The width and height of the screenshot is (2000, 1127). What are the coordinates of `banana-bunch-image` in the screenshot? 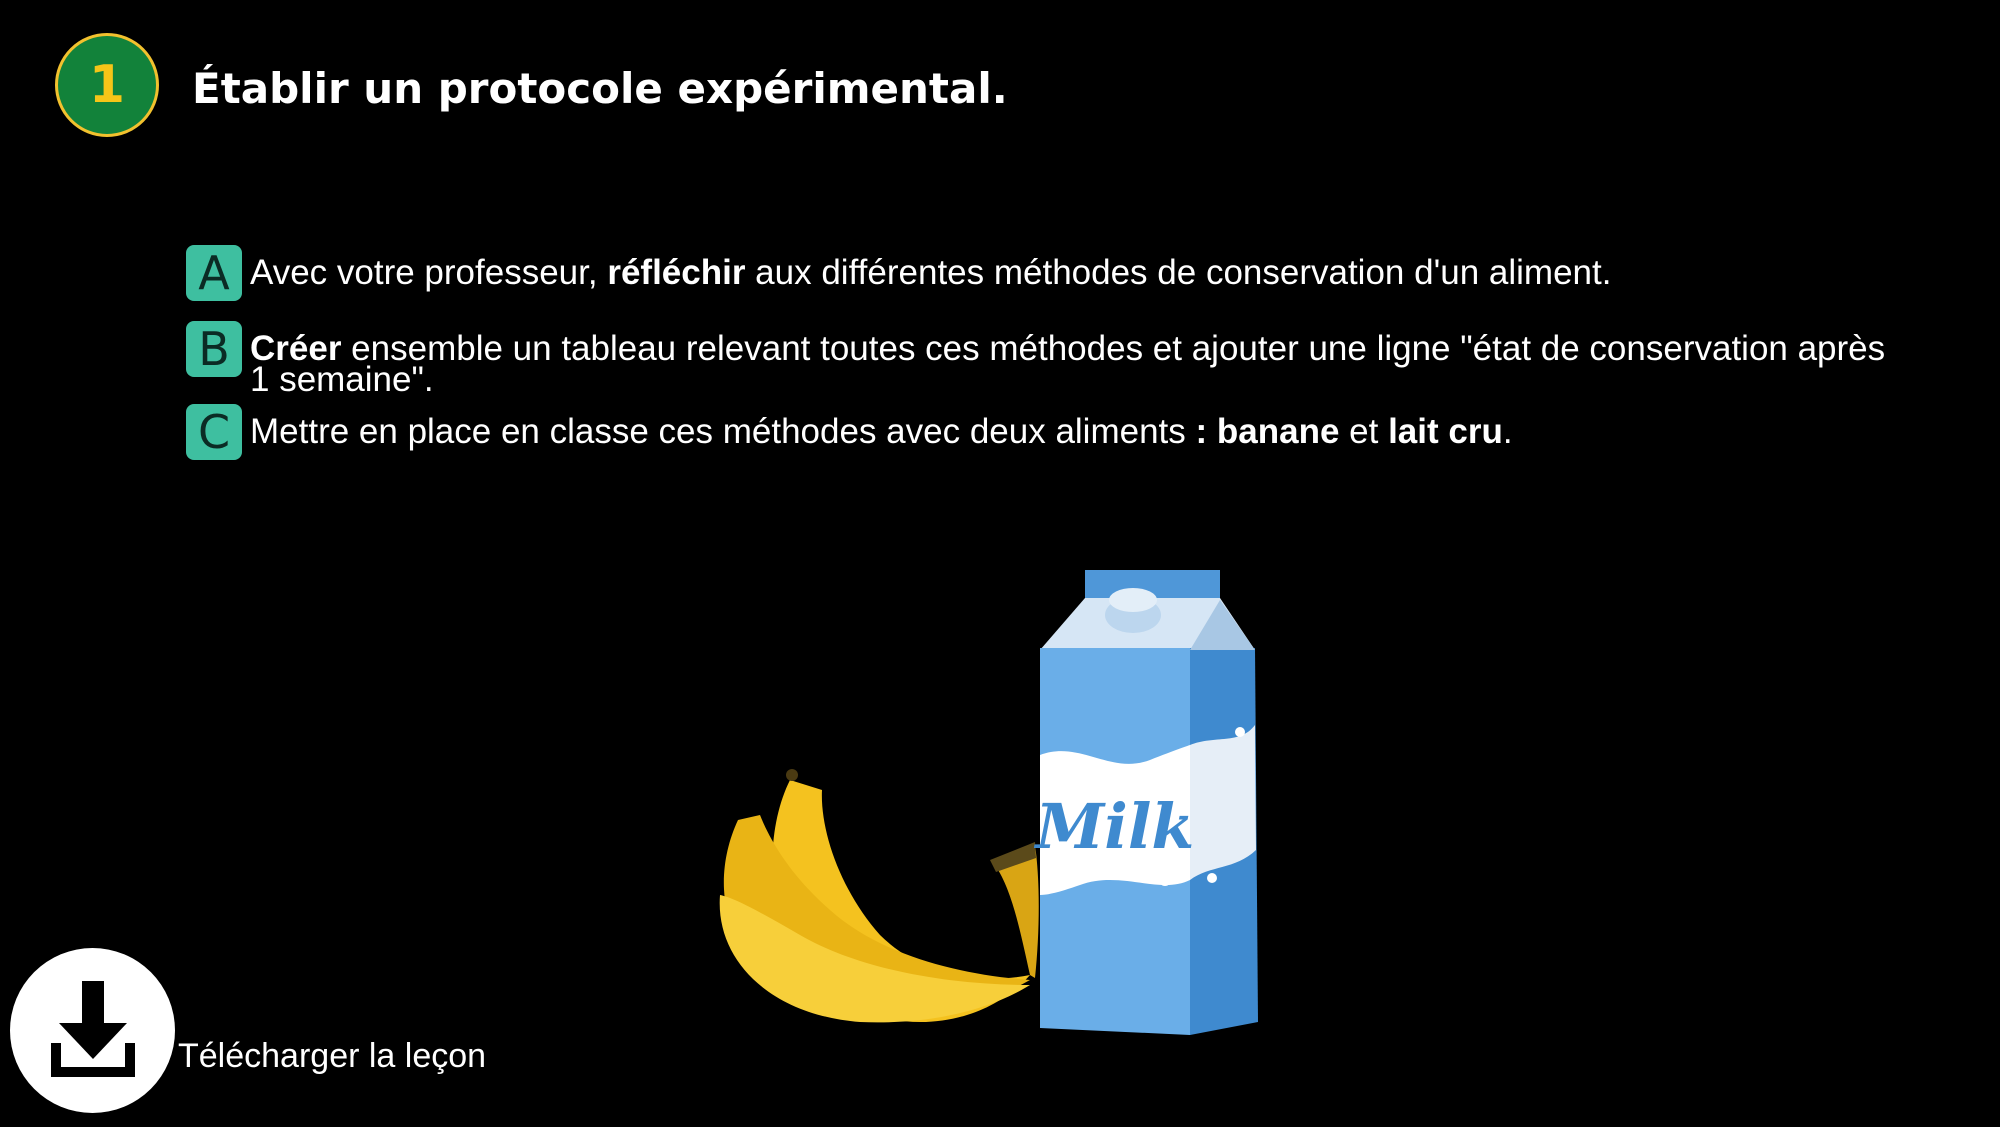 It's located at (879, 896).